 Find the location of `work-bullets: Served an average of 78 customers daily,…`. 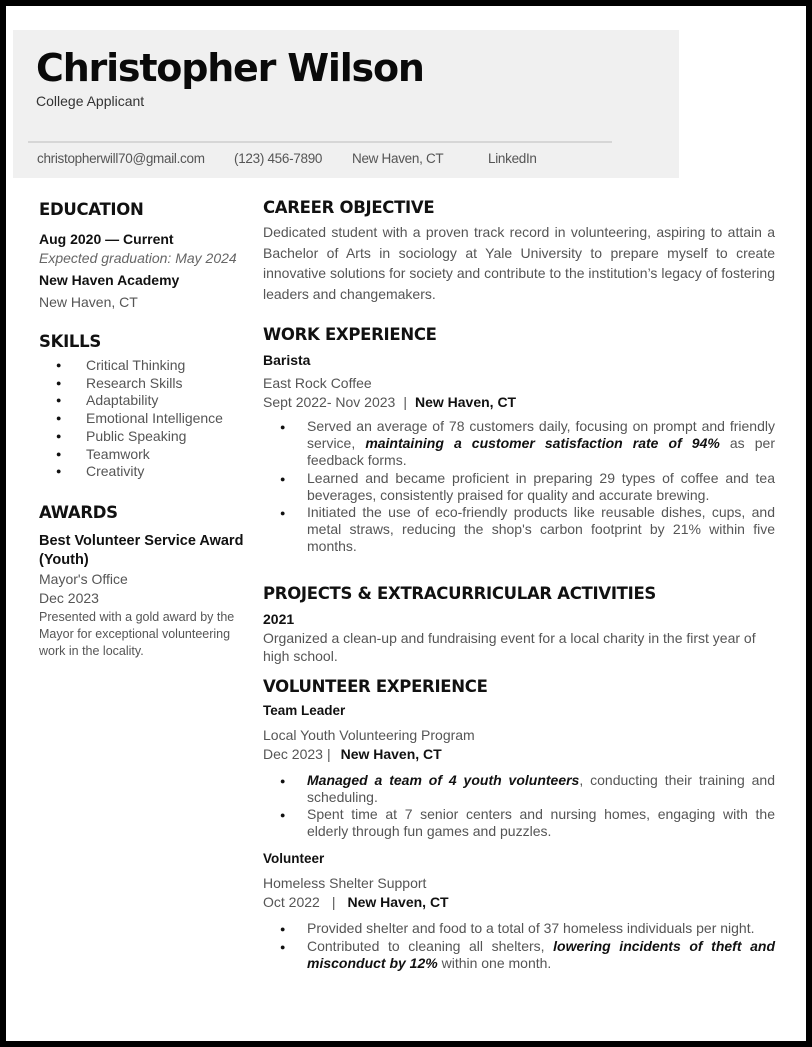

work-bullets: Served an average of 78 customers daily,… is located at coordinates (519, 487).